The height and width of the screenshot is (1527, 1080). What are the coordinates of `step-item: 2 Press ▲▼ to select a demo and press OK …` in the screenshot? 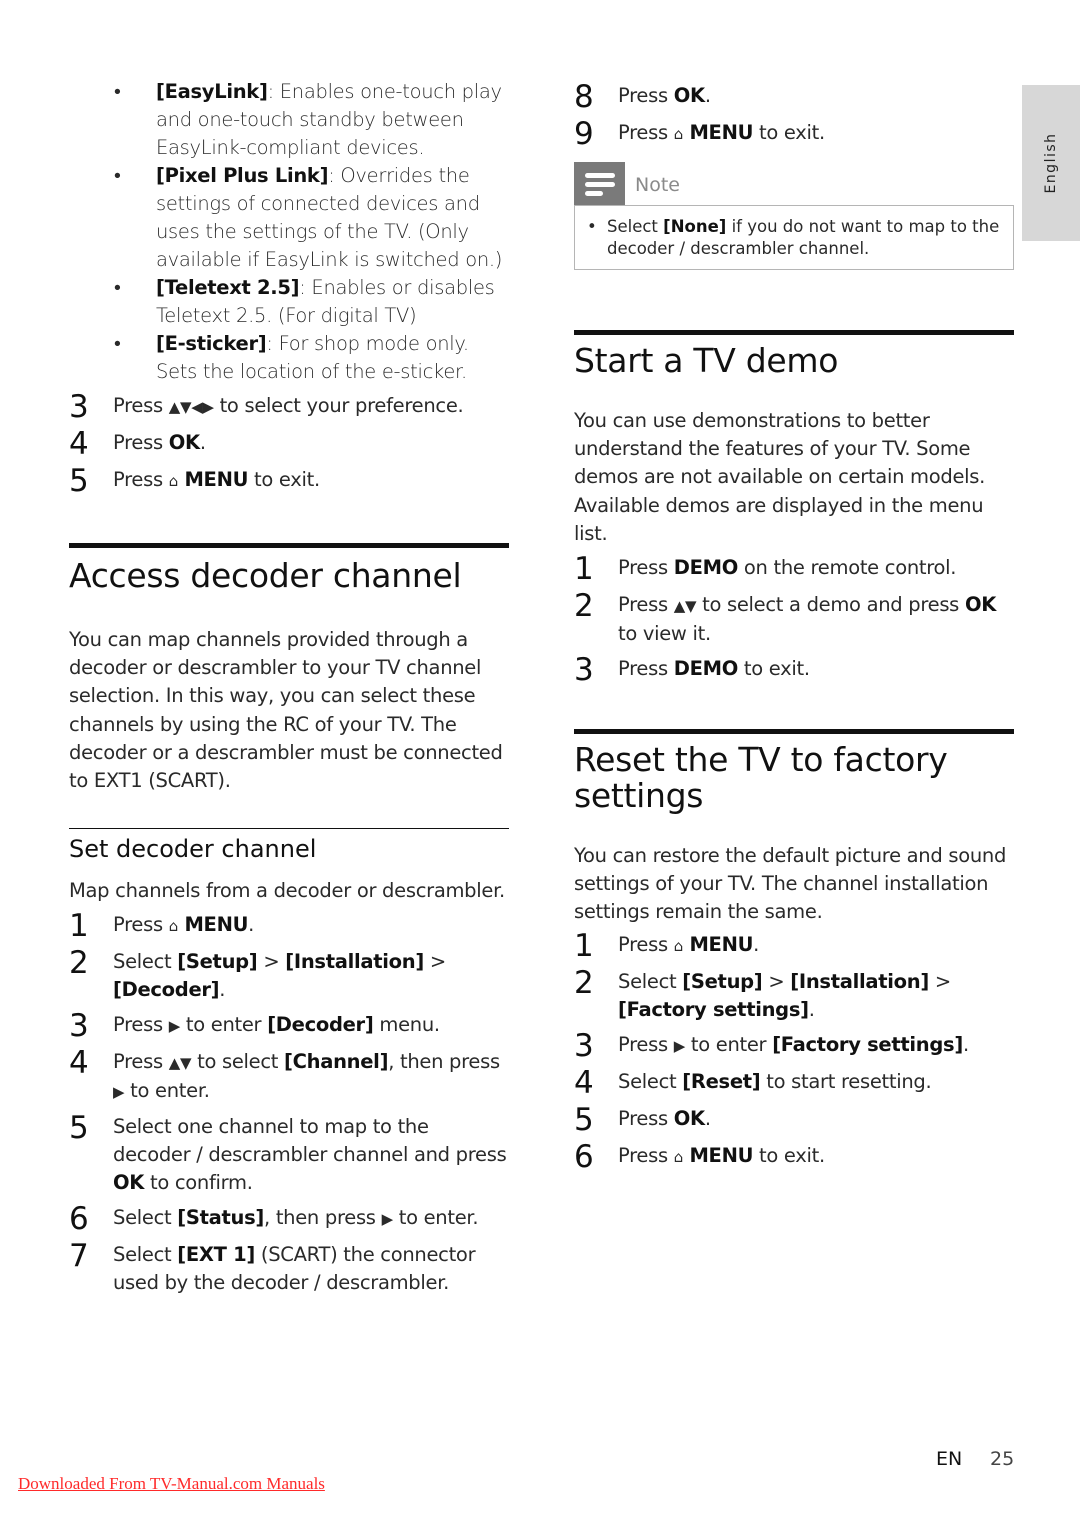 It's located at (794, 619).